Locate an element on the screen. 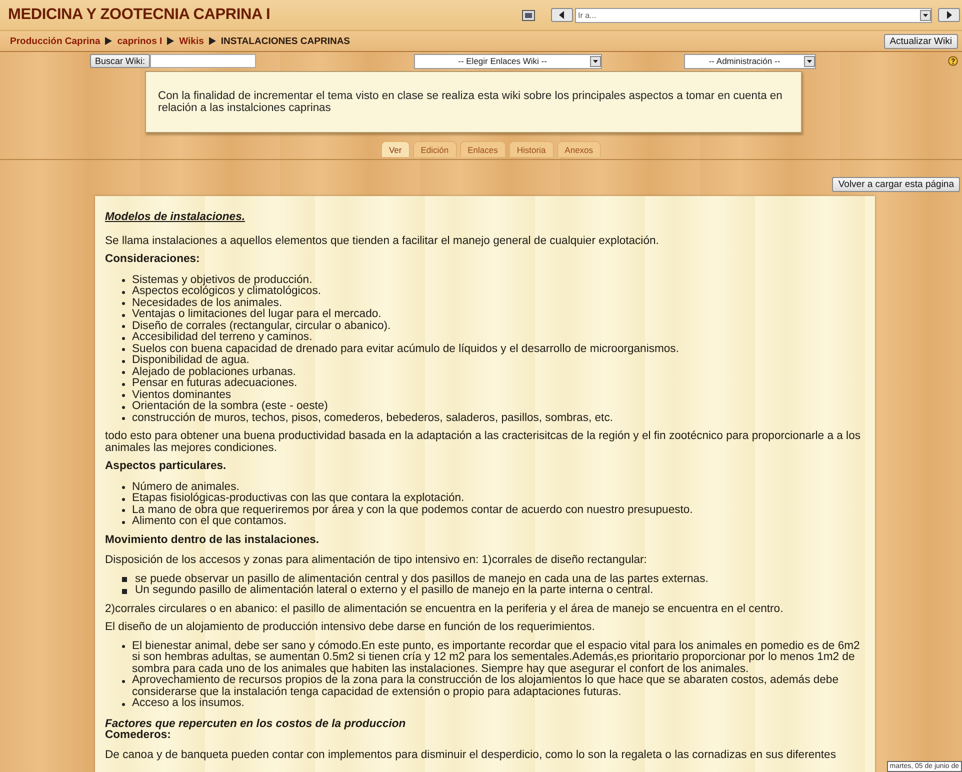  list-item: Suelos con buena capacidad de drenado para evitar acúmulo de líquidos y el desarrollo de microorganismos. is located at coordinates (406, 349).